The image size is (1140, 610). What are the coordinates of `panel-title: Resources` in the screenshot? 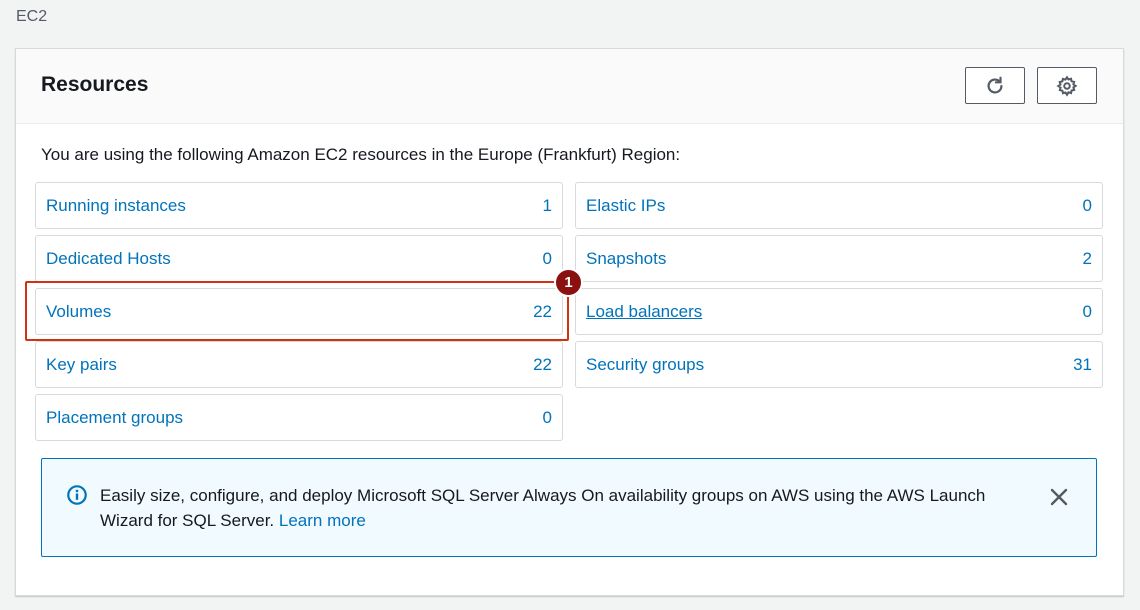 It's located at (95, 84).